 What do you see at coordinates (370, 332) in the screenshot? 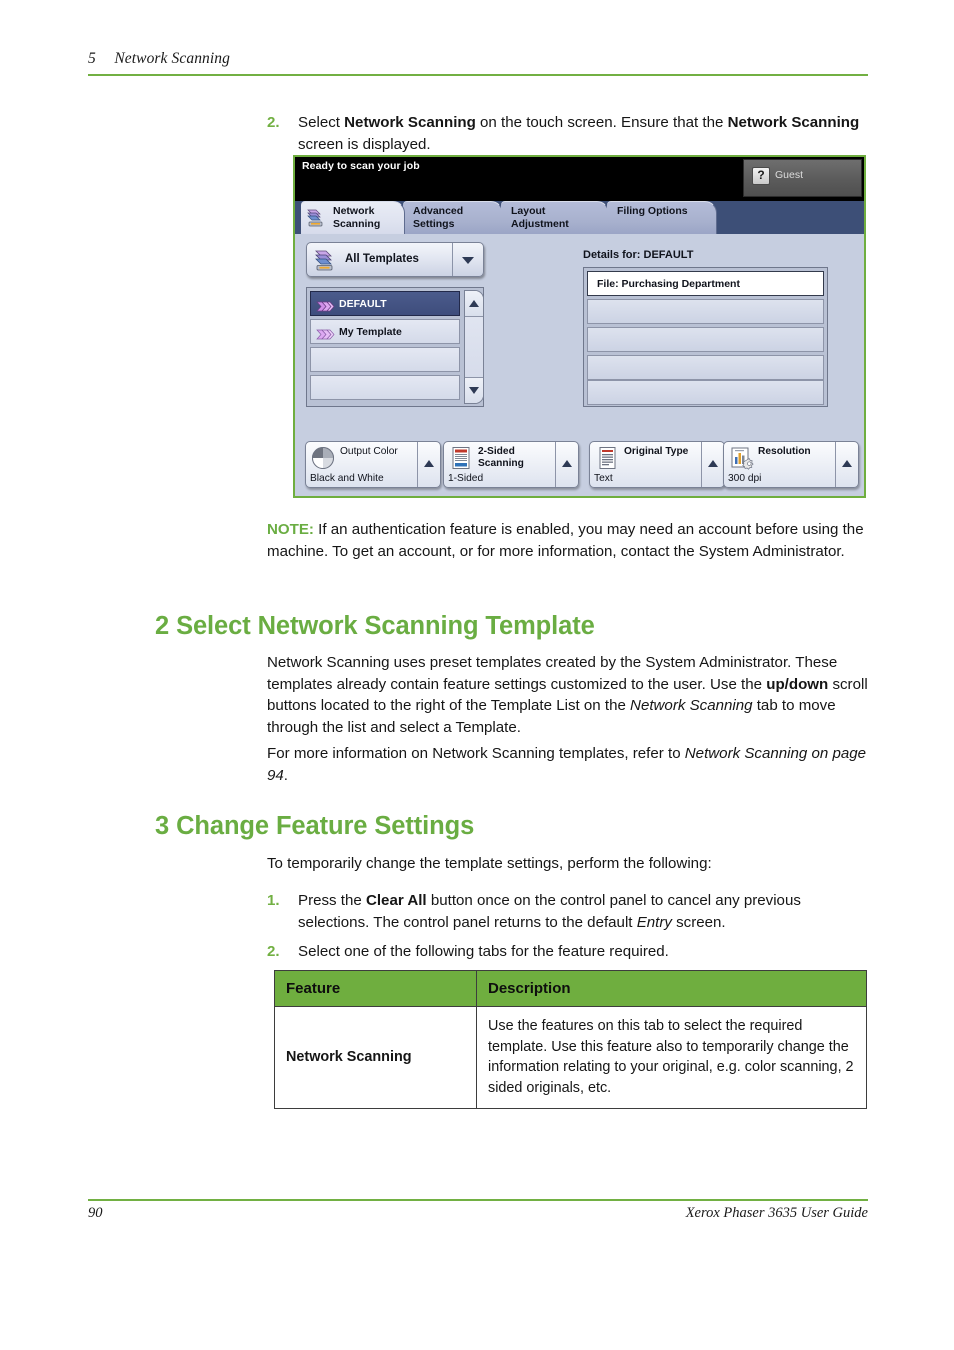
I see `template-list-item-label: My Template` at bounding box center [370, 332].